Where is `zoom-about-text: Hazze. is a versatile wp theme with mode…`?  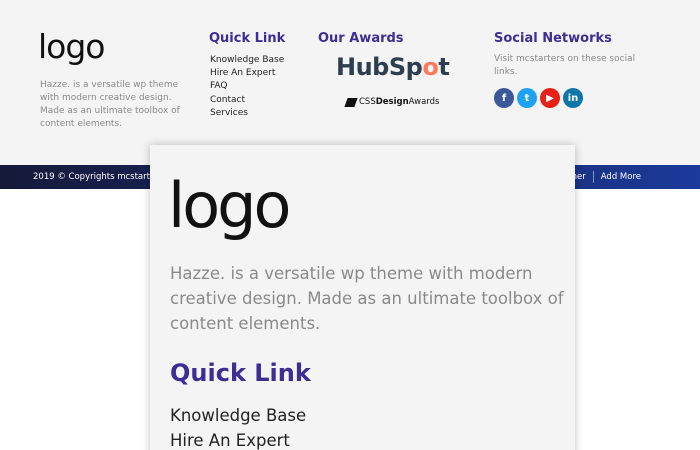
zoom-about-text: Hazze. is a versatile wp theme with mode… is located at coordinates (367, 298).